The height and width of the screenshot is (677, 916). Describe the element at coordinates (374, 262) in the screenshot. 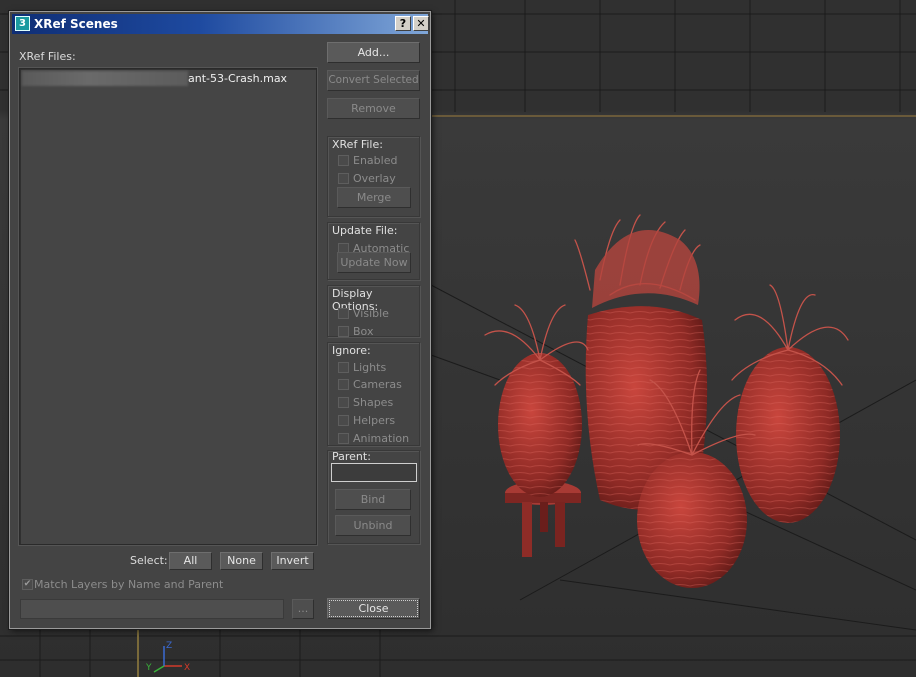

I see `update-now-button: Update Now` at that location.